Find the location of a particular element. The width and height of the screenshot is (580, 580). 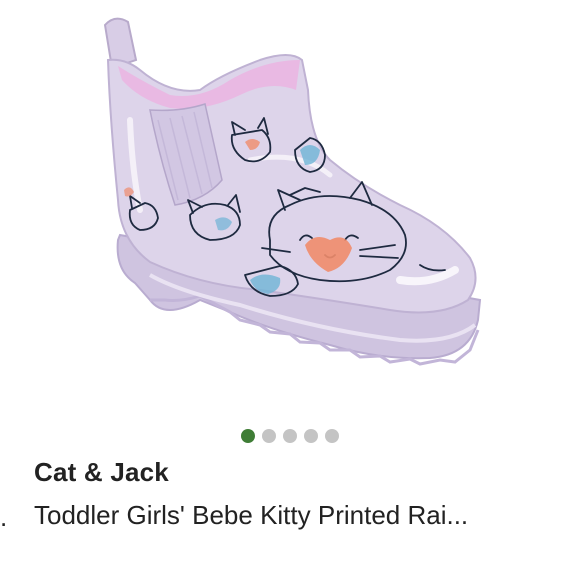

image-carousel-dots is located at coordinates (290, 436).